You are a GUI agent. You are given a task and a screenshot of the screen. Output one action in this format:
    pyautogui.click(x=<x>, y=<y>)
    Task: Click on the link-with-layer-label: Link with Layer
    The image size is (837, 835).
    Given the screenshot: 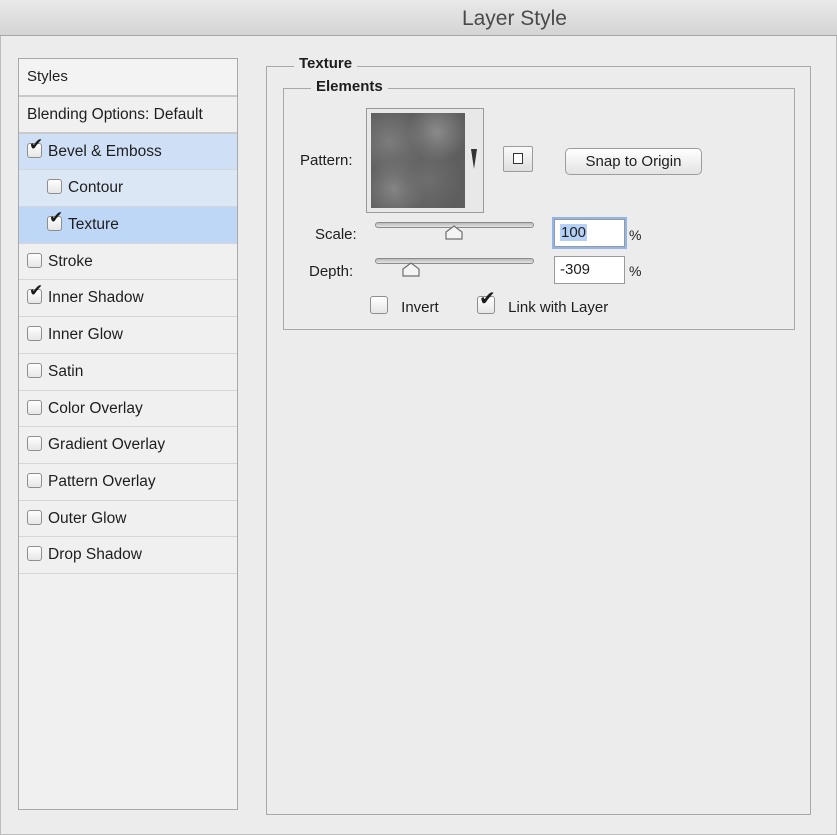 What is the action you would take?
    pyautogui.click(x=558, y=307)
    